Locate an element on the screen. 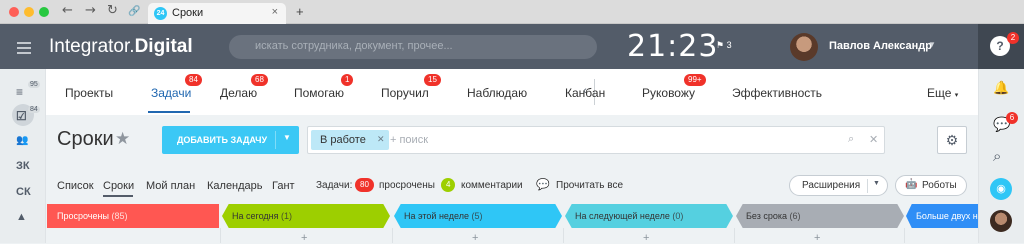  column-this-week: На этой неделе (5) is located at coordinates (478, 216).